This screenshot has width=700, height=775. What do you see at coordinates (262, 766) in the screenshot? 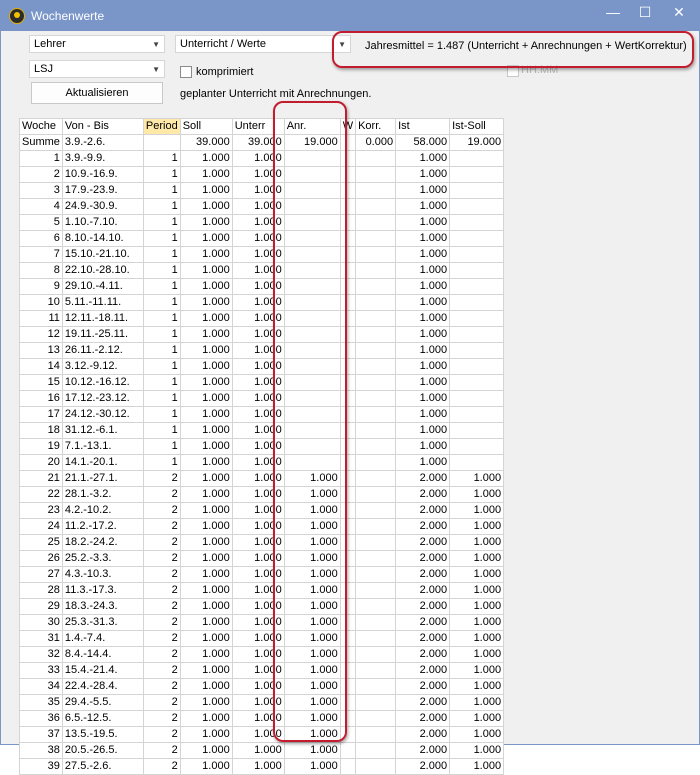
I see `table-row: 39 27.5.-2.6. 2 1.000 1.000 1.000 2.000 1.000` at bounding box center [262, 766].